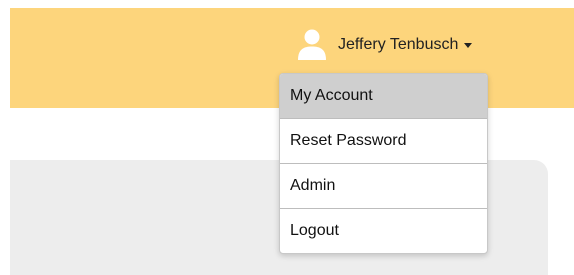  What do you see at coordinates (383, 96) in the screenshot?
I see `menu-item-my-account: My Account` at bounding box center [383, 96].